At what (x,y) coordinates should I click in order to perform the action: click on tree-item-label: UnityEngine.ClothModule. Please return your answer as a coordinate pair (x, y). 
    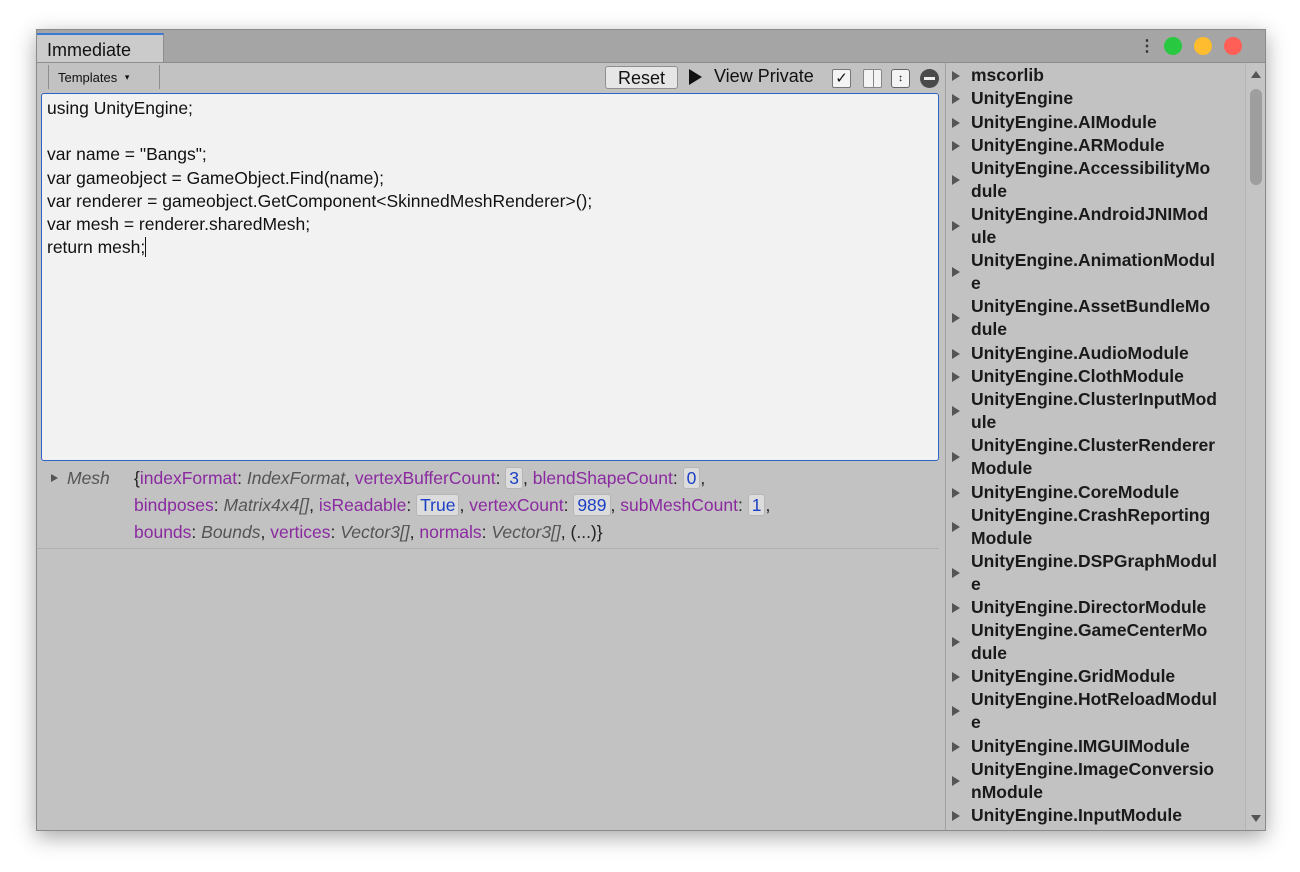
    Looking at the image, I should click on (1077, 376).